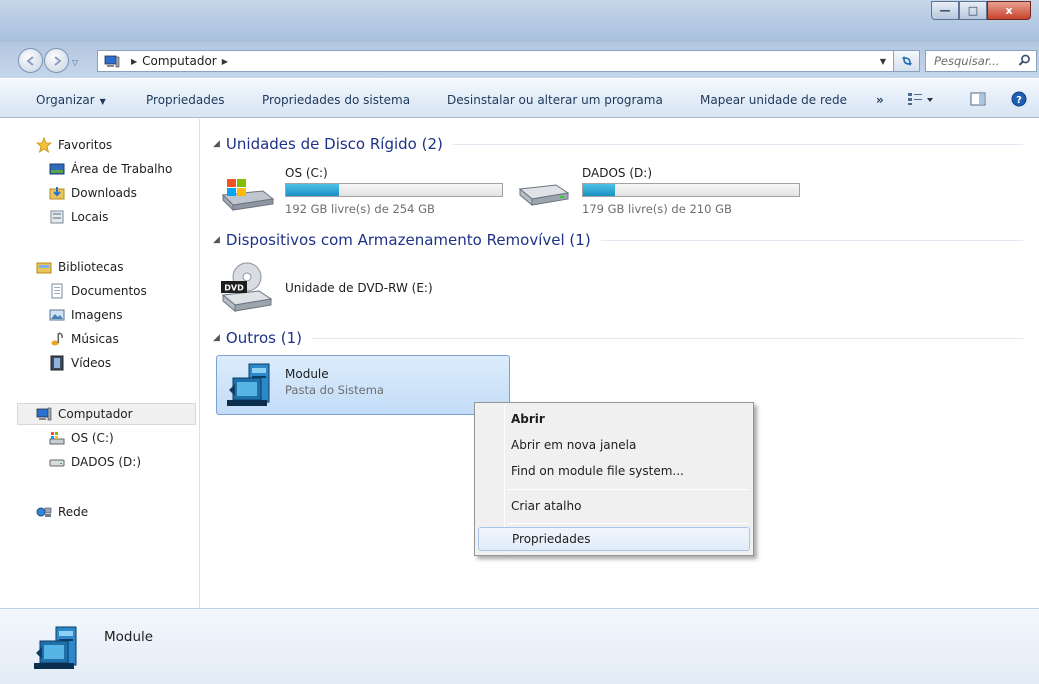  What do you see at coordinates (519, 21) in the screenshot?
I see `title-bar: — □ x` at bounding box center [519, 21].